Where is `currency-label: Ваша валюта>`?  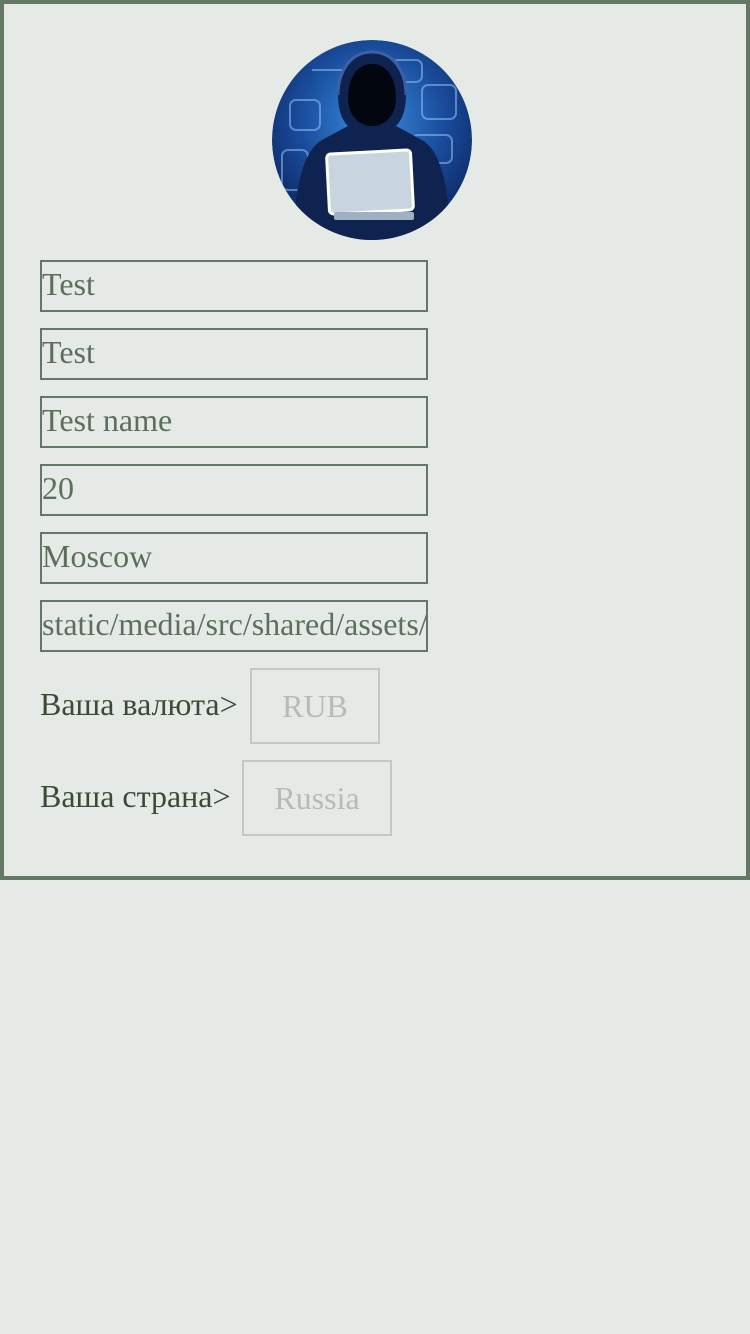
currency-label: Ваша валюта> is located at coordinates (139, 704).